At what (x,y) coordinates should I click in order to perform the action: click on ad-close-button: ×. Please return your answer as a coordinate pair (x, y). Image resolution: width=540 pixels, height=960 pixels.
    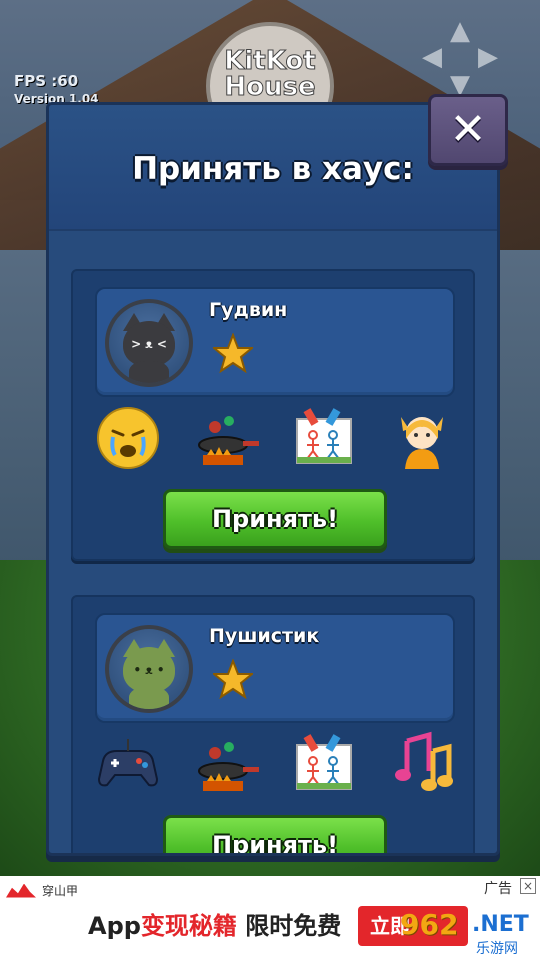
    Looking at the image, I should click on (528, 886).